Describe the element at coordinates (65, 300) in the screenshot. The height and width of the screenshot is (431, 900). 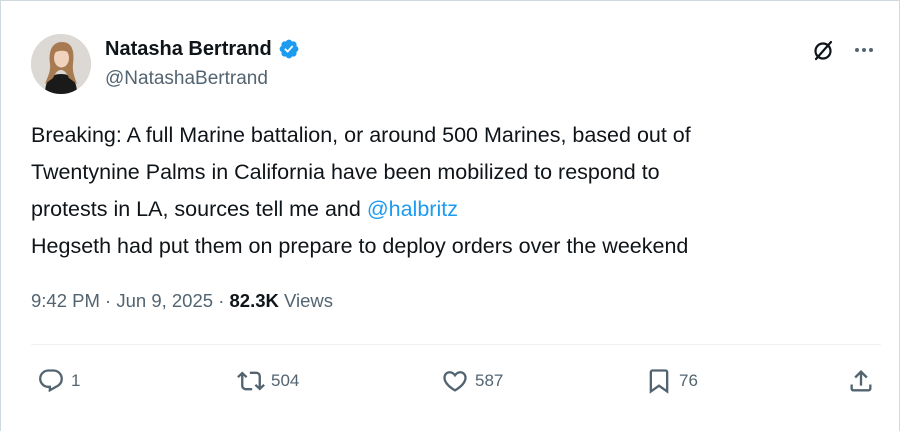
I see `tweet-time: 9:42 PM` at that location.